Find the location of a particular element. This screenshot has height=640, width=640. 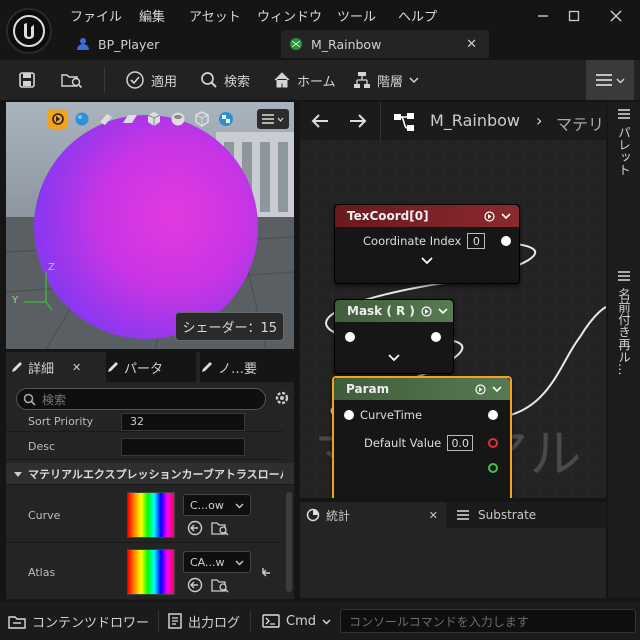

atlas-thumbnail is located at coordinates (155, 572).